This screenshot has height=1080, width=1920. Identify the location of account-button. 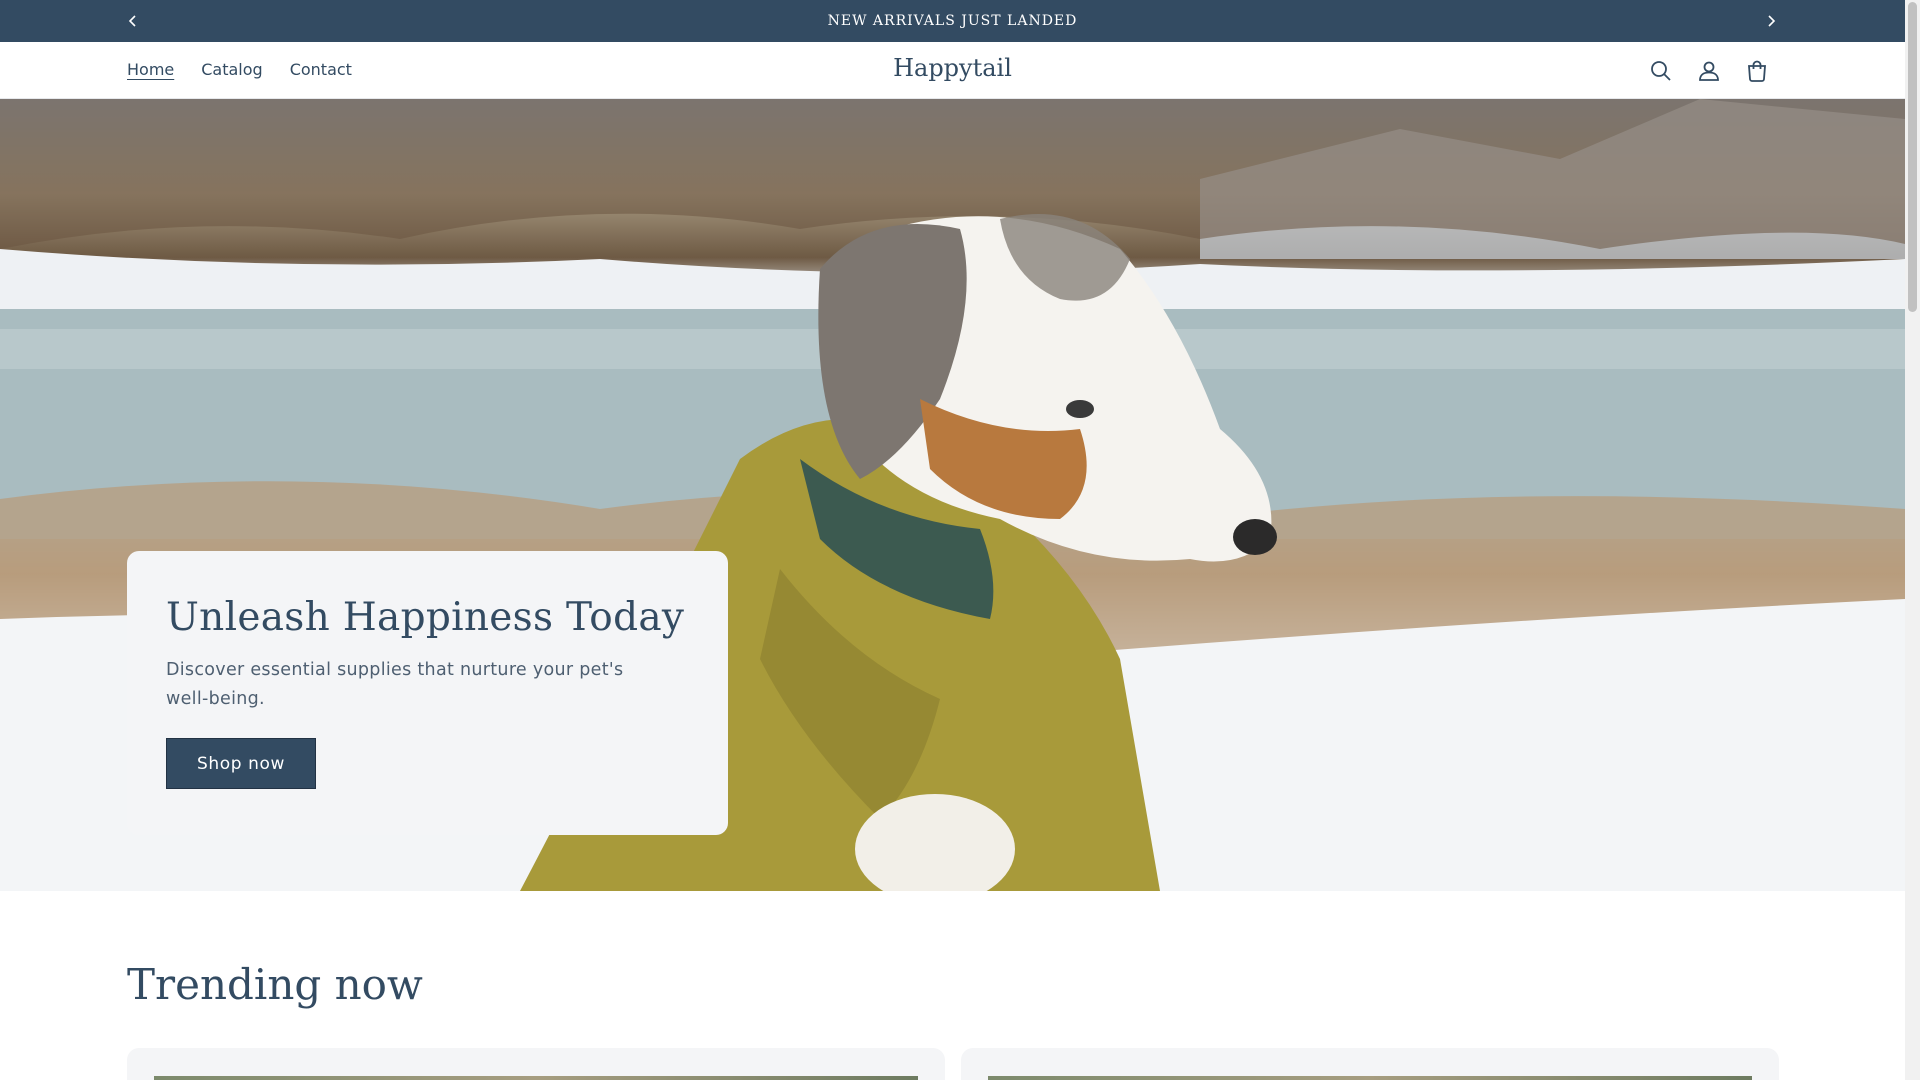
(1709, 71).